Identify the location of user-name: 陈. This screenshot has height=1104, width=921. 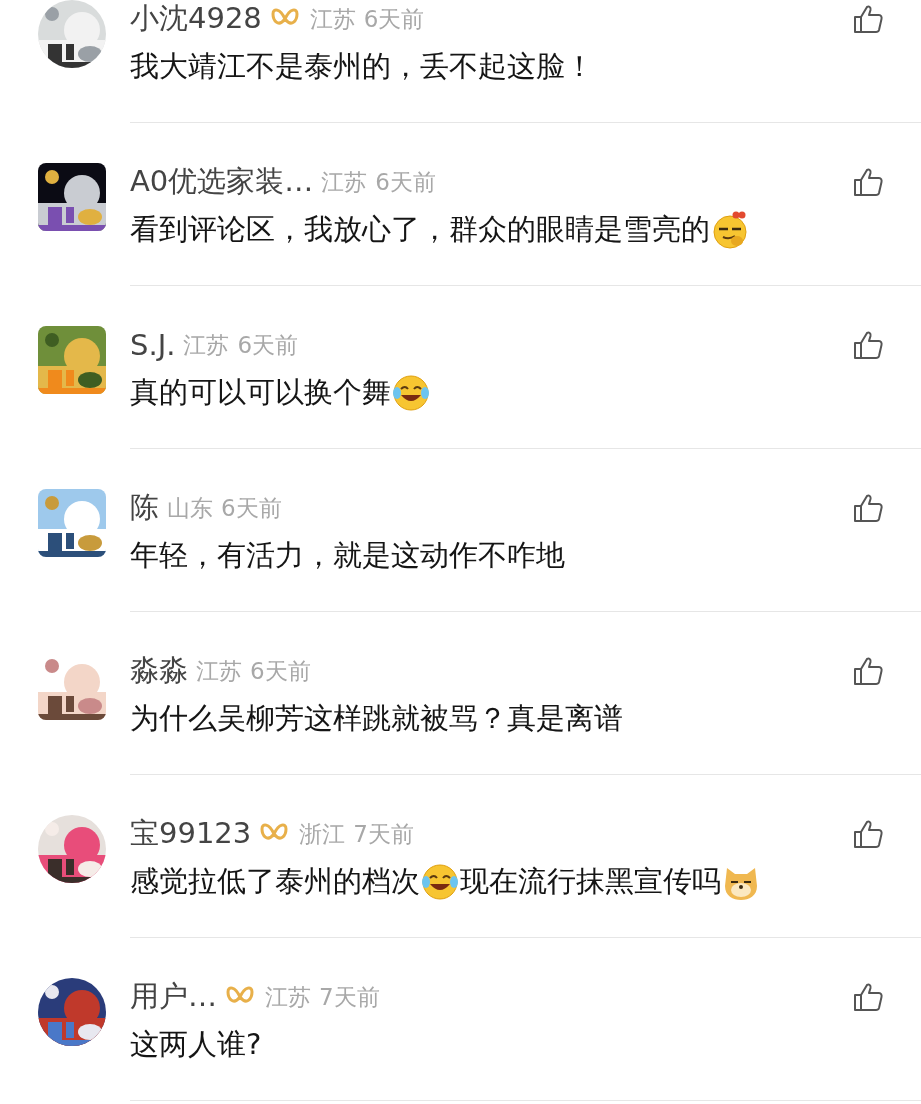
(144, 508).